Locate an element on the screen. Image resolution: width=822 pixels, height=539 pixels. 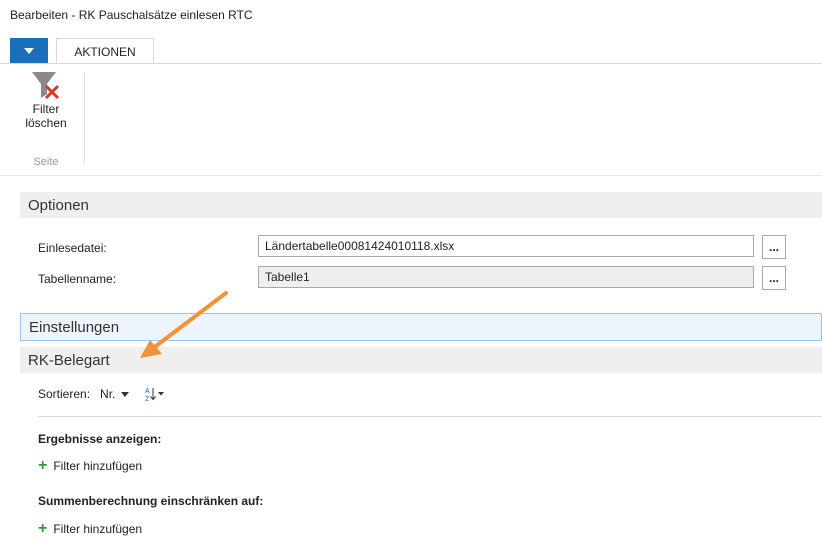
tab-aktionen: AKTIONEN is located at coordinates (105, 51).